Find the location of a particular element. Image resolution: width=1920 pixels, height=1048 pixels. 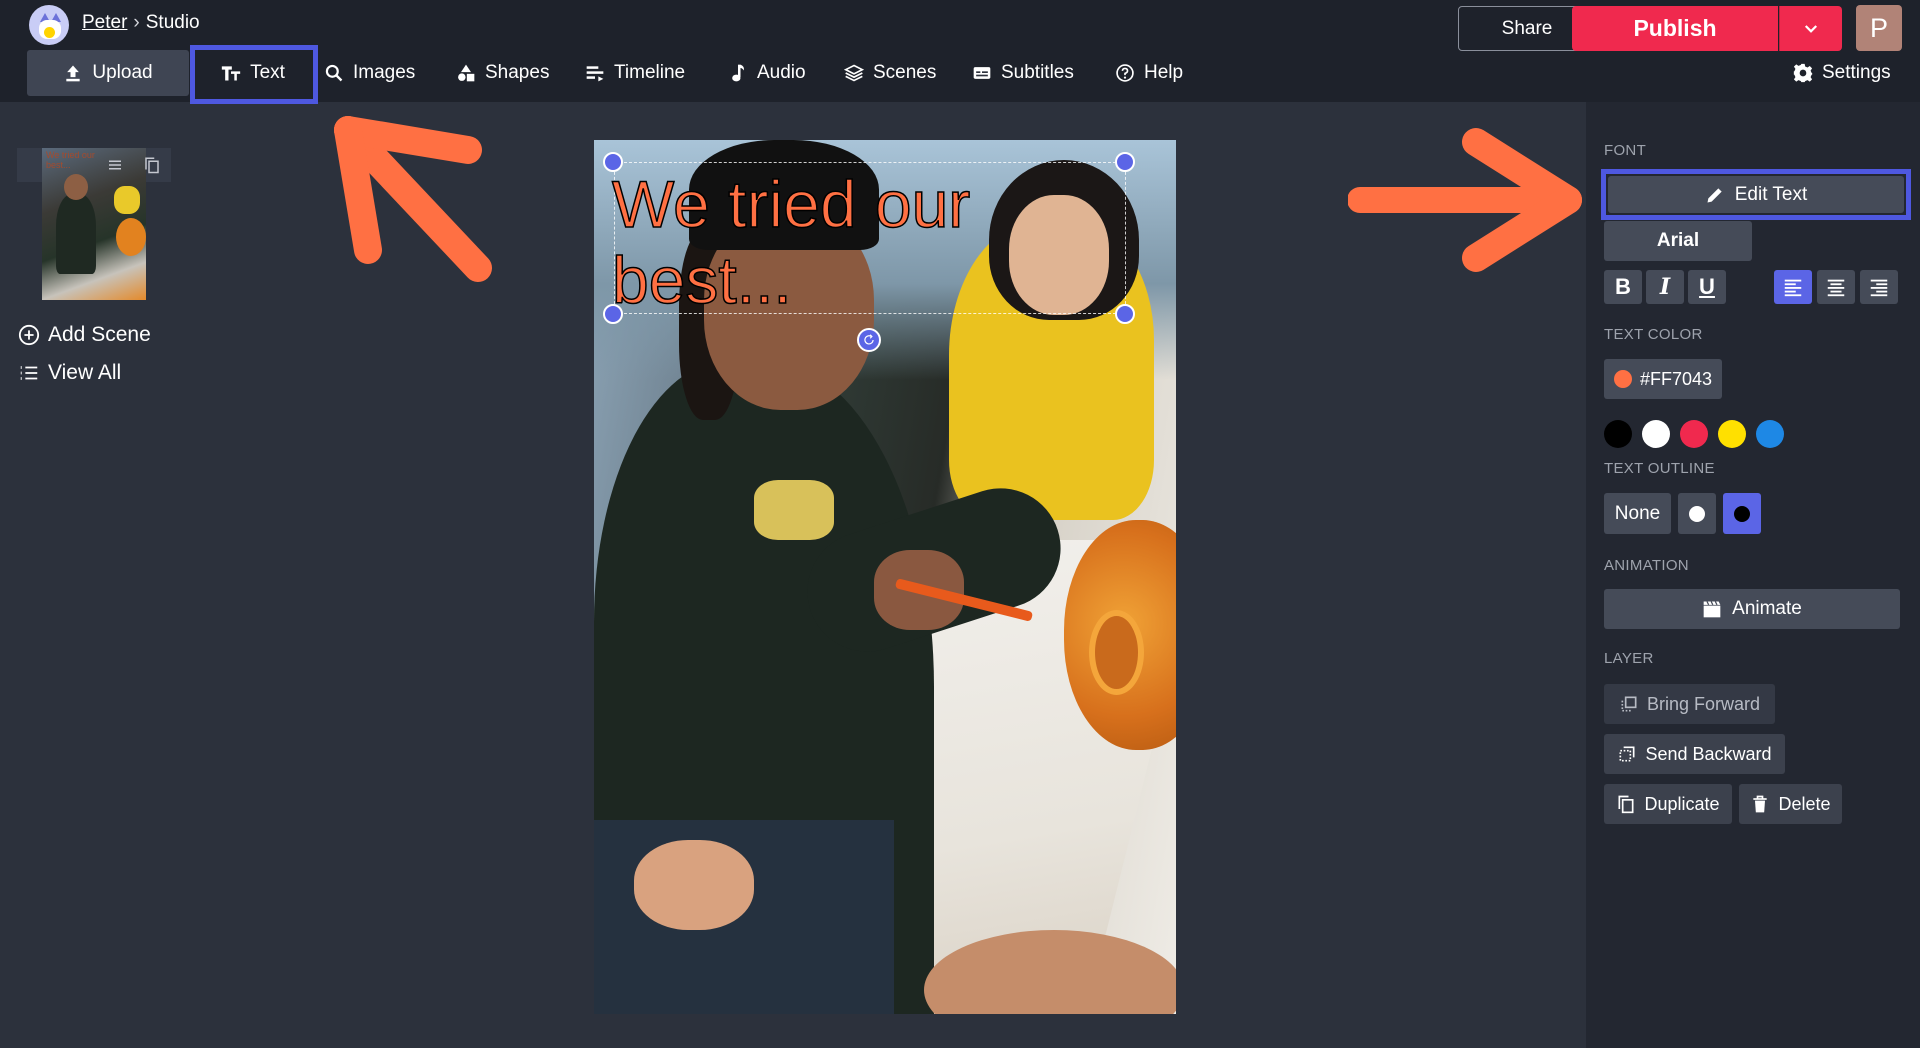

italic-icon: I is located at coordinates (1665, 287).